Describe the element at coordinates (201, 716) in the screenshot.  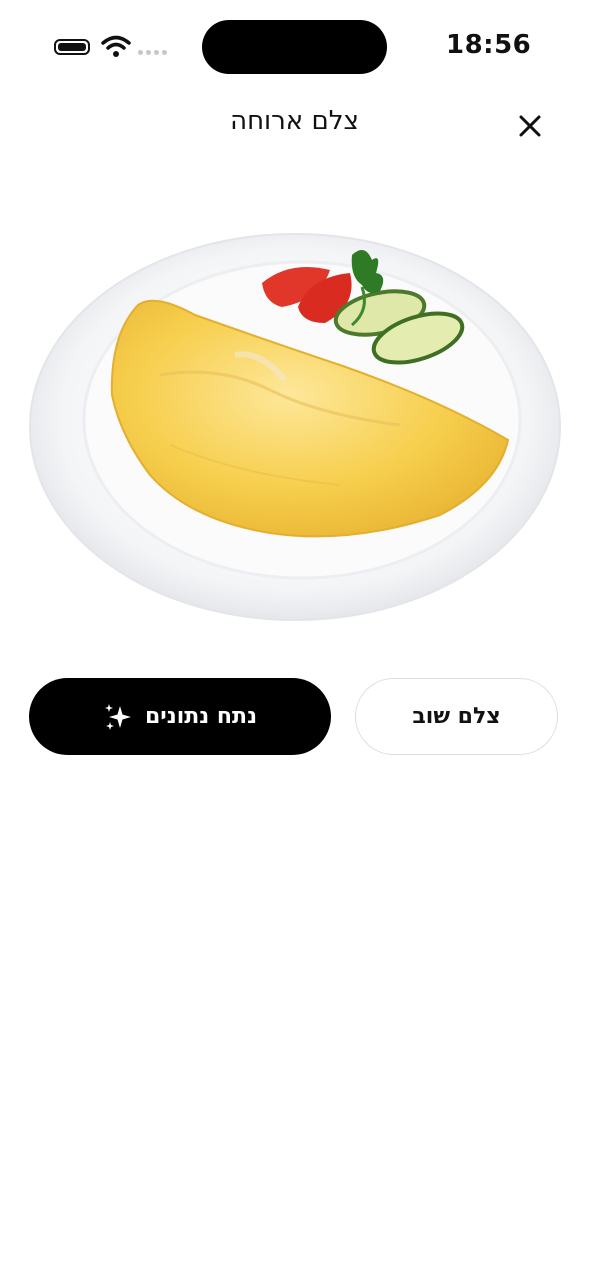
I see `analyze-data-label: נתח נתונים` at that location.